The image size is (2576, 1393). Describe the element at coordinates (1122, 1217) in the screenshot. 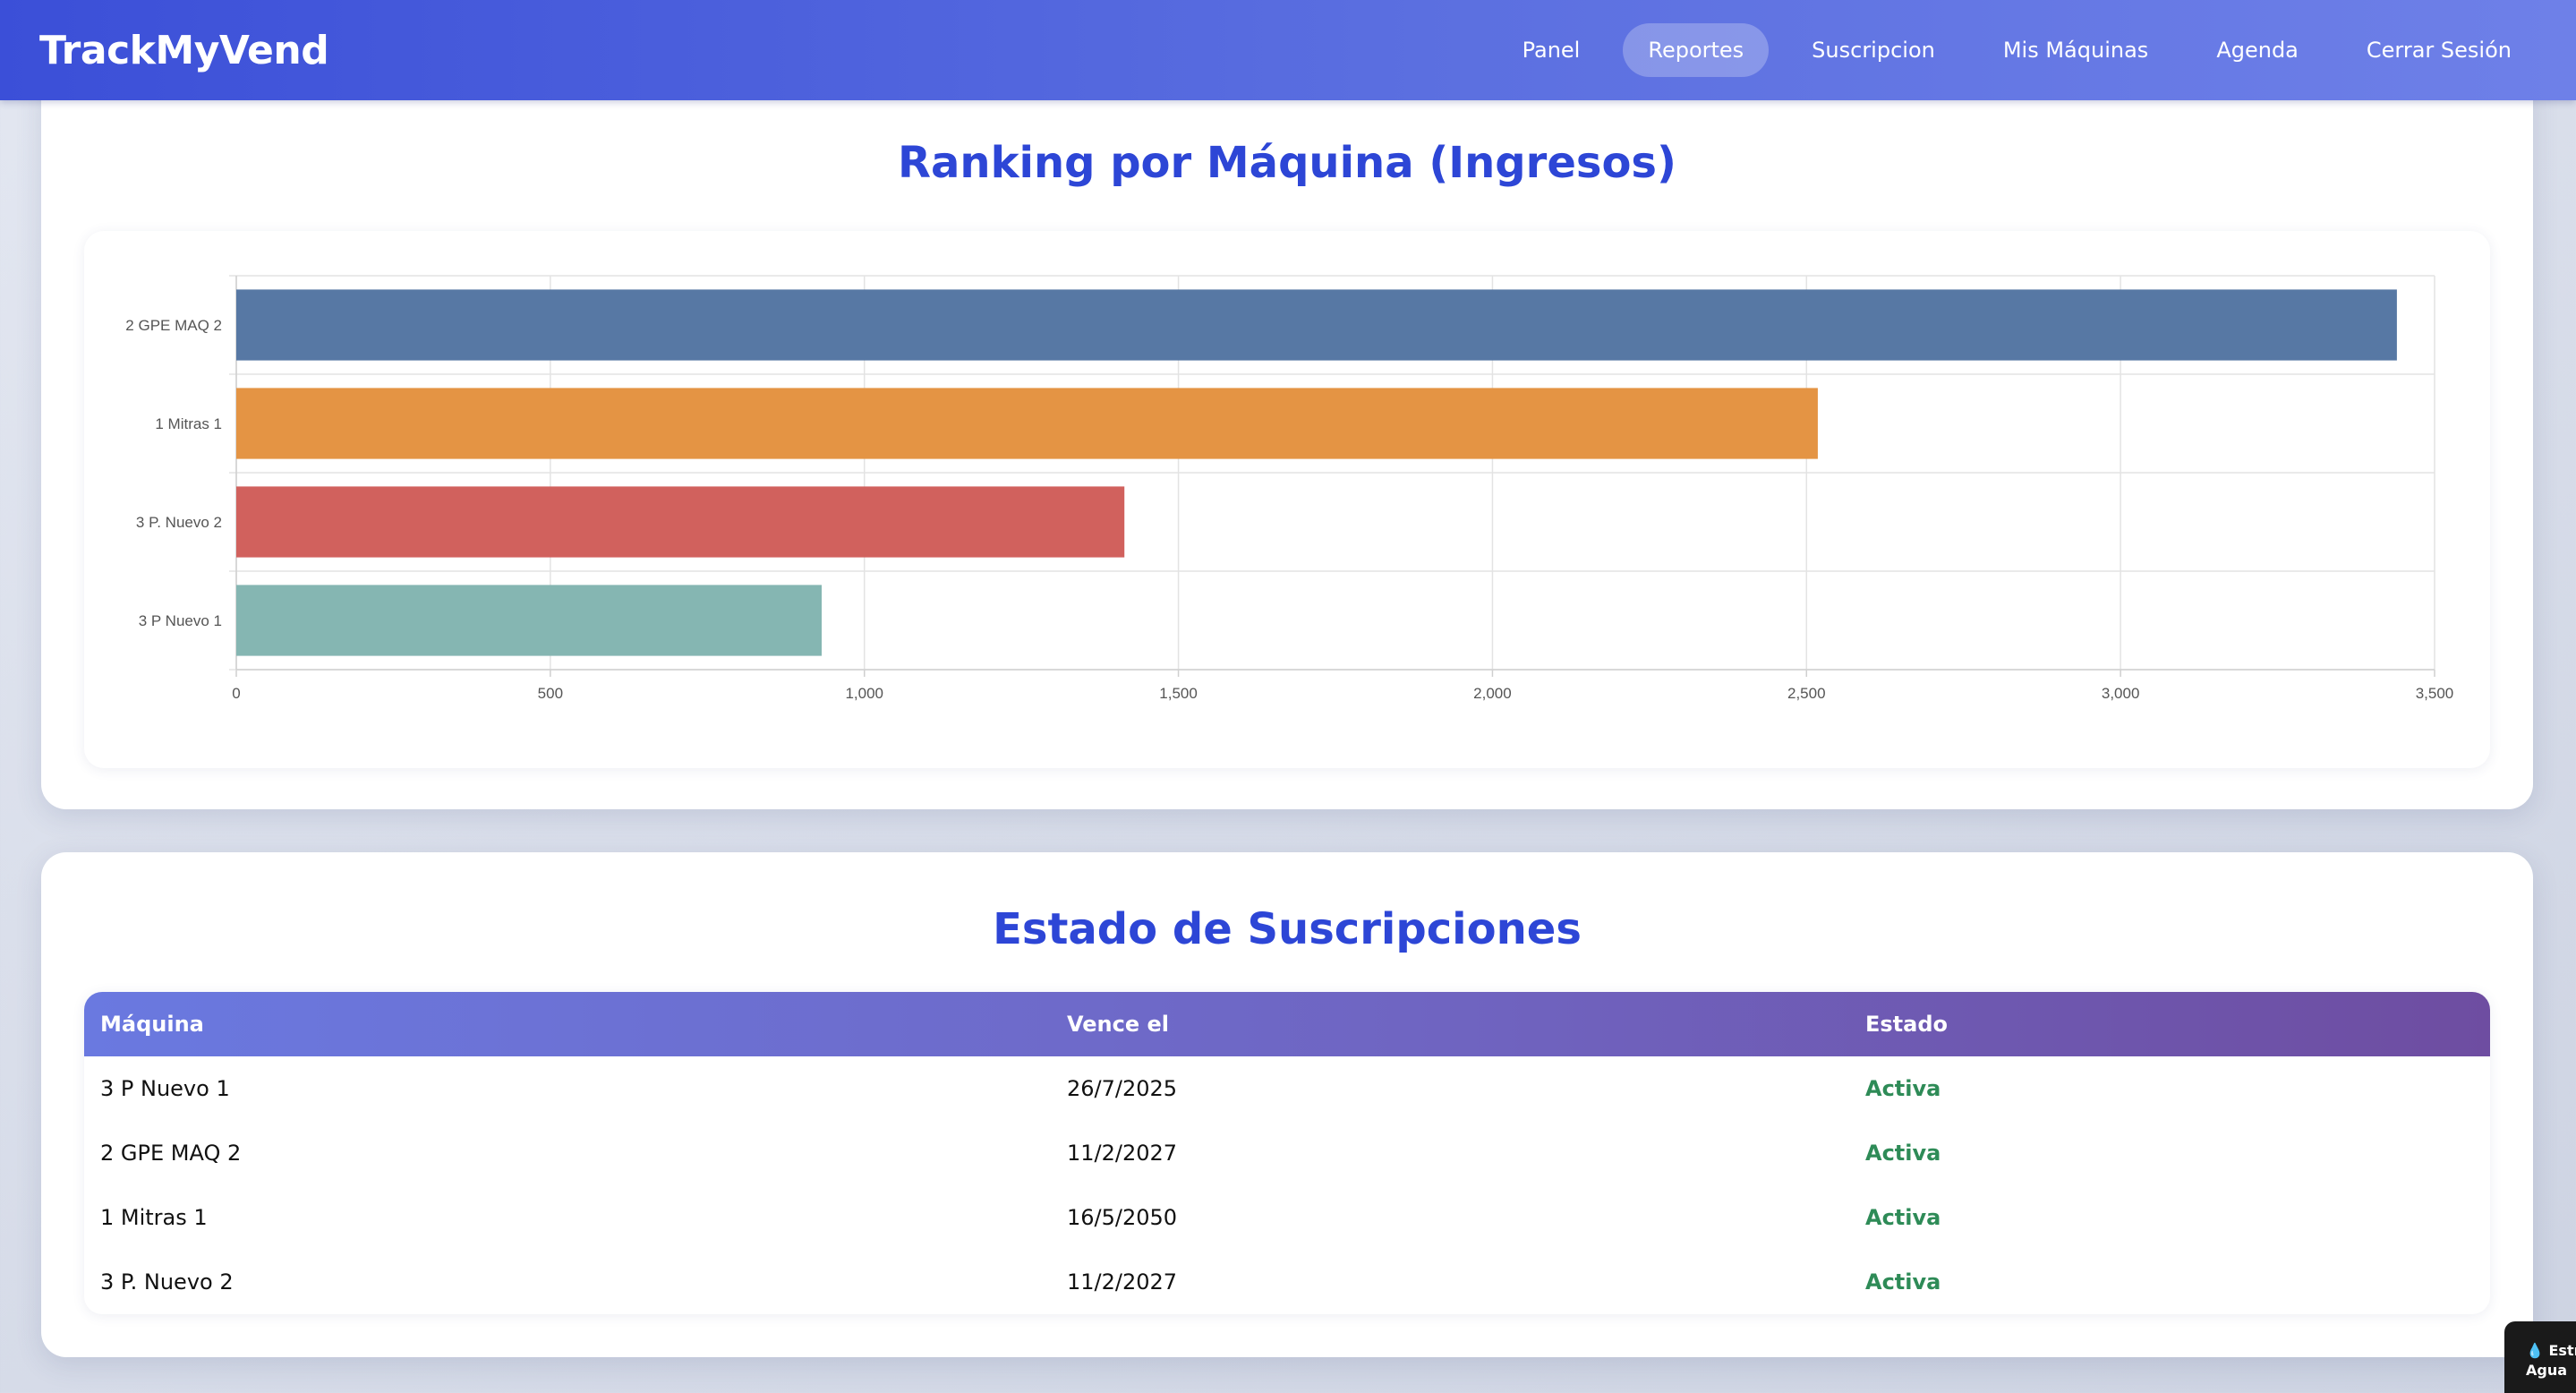

I see `cell-expires: 16/5/2050` at that location.